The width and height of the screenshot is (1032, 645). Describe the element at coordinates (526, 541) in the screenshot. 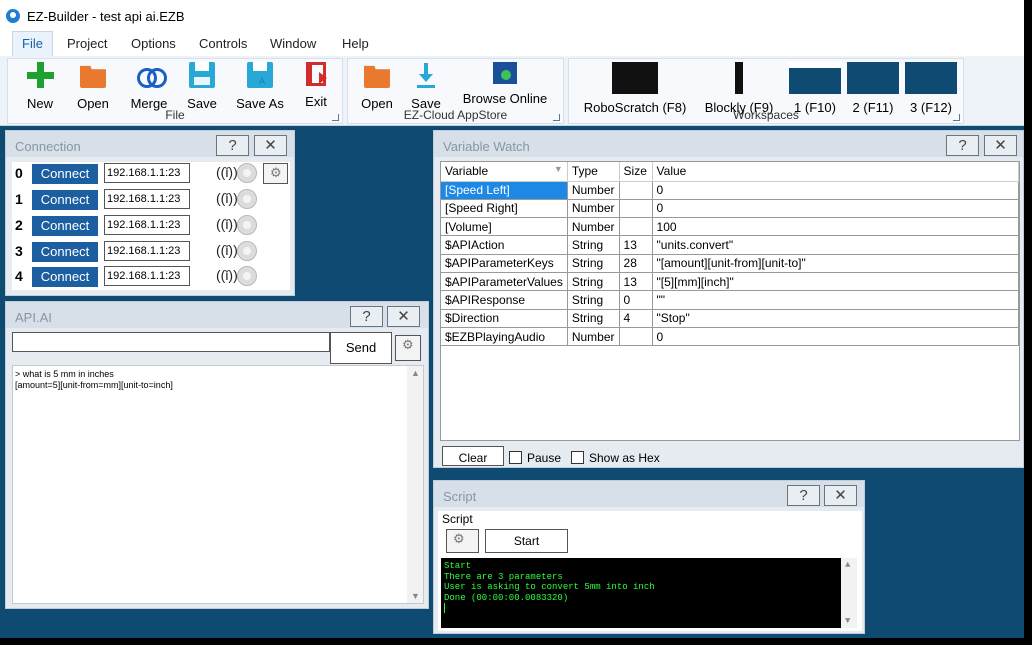

I see `start-button: Start` at that location.